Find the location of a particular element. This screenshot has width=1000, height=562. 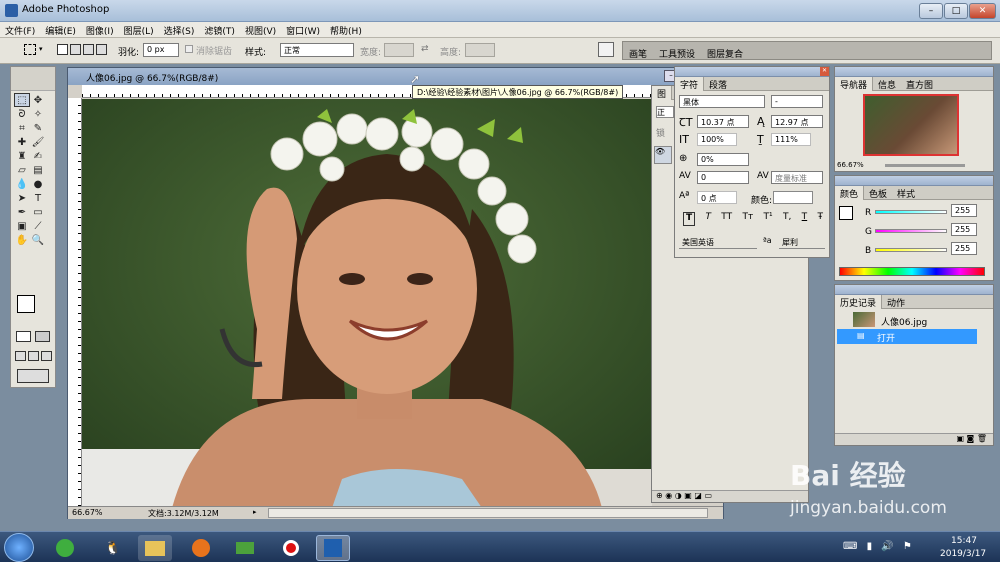

leading-input: 12.97 点 is located at coordinates (797, 121).